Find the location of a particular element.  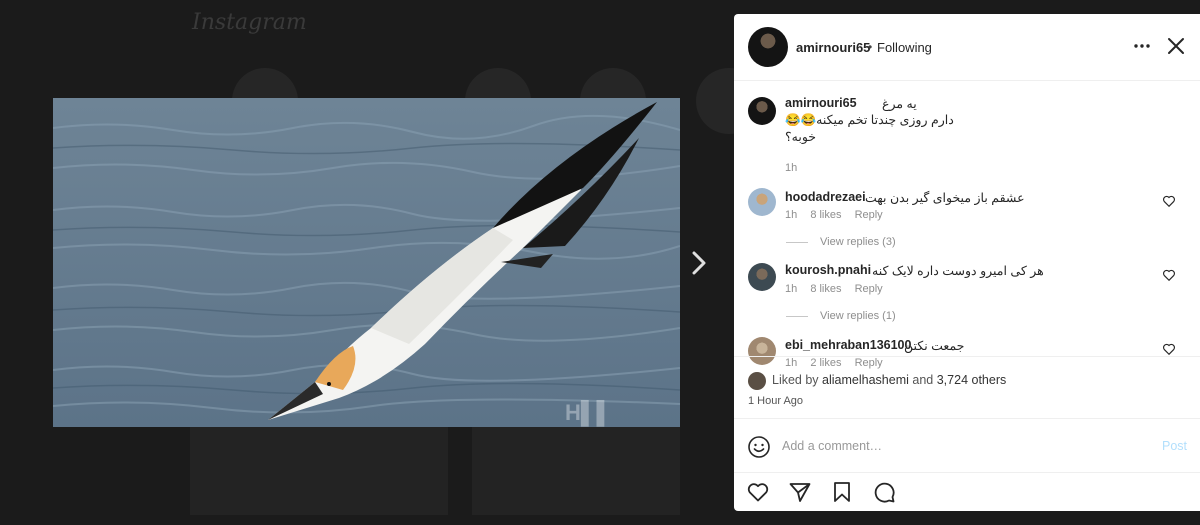

comment-text: جمعت نکتن is located at coordinates (934, 346).